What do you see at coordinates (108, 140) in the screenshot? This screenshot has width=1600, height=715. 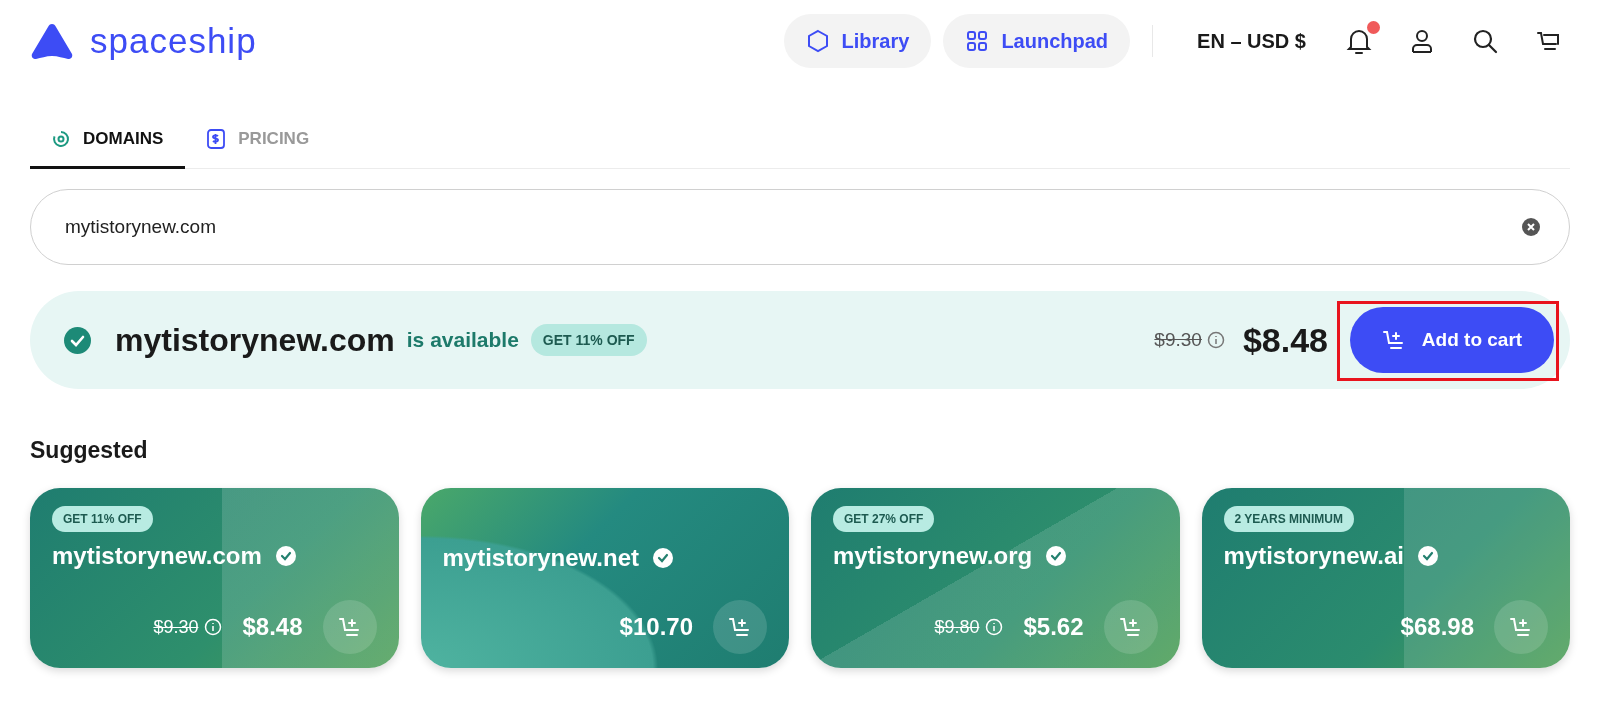 I see `tab: DOMAINS` at bounding box center [108, 140].